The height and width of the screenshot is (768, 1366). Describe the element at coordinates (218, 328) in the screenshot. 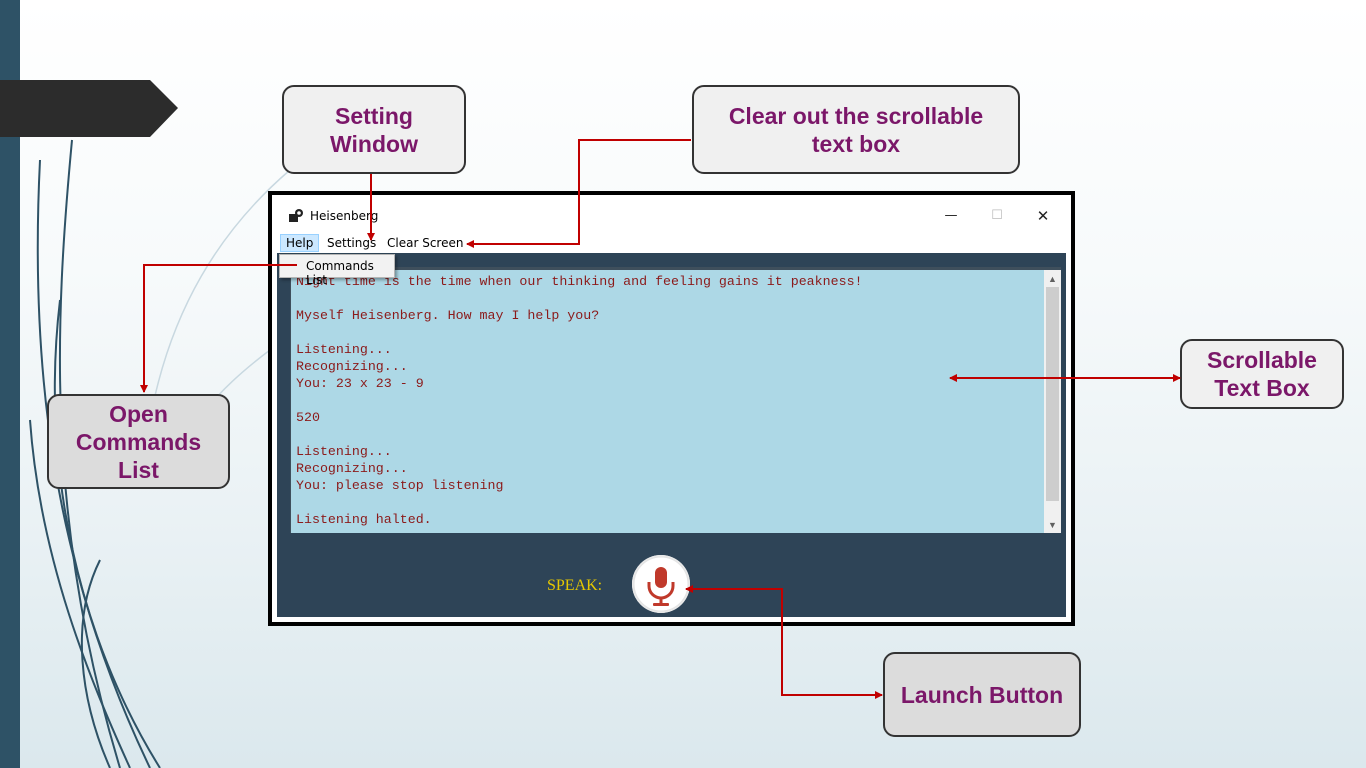

I see `arrow-commands-list` at that location.